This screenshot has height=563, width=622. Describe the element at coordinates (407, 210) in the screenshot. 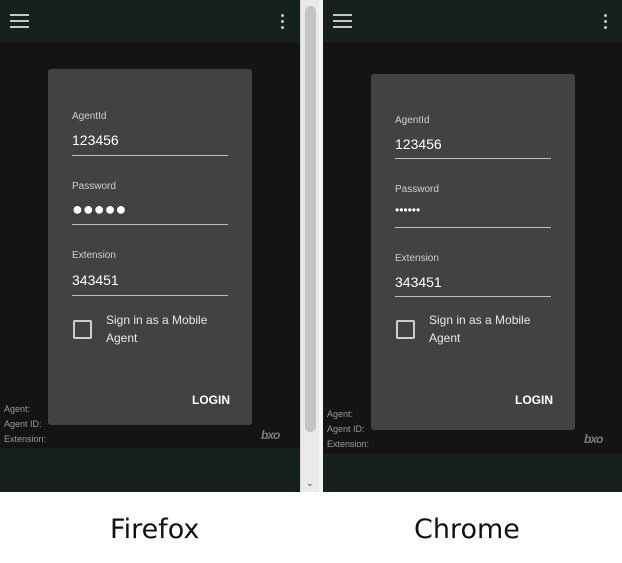

I see `password-input: ••••••` at that location.